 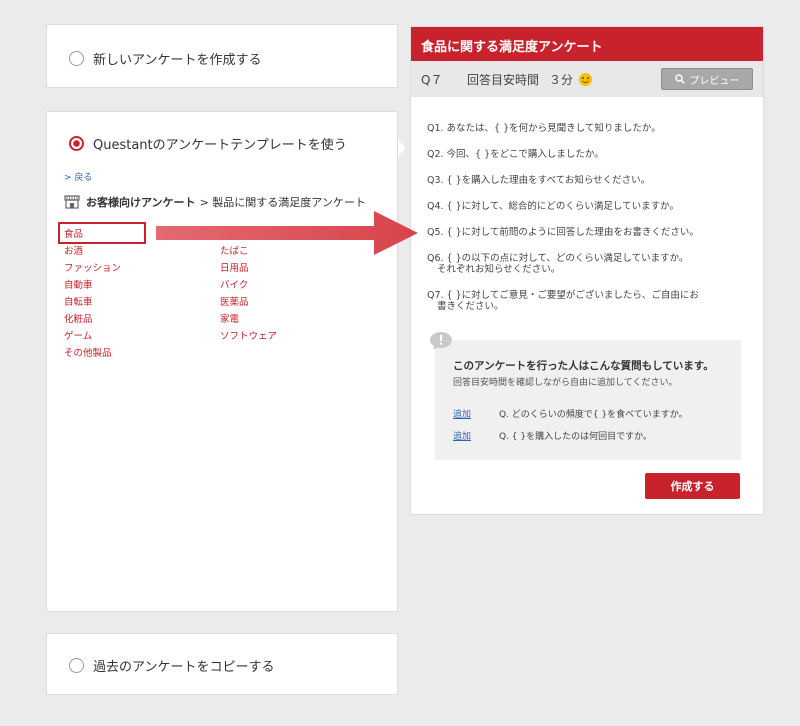 What do you see at coordinates (78, 335) in the screenshot?
I see `category-item: ゲーム` at bounding box center [78, 335].